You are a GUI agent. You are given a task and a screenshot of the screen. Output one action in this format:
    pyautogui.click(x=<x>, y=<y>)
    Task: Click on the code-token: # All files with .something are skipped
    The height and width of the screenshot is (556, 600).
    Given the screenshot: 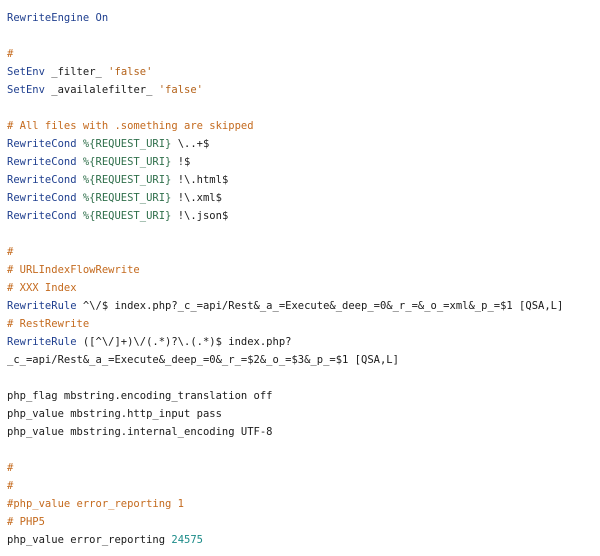 What is the action you would take?
    pyautogui.click(x=130, y=126)
    